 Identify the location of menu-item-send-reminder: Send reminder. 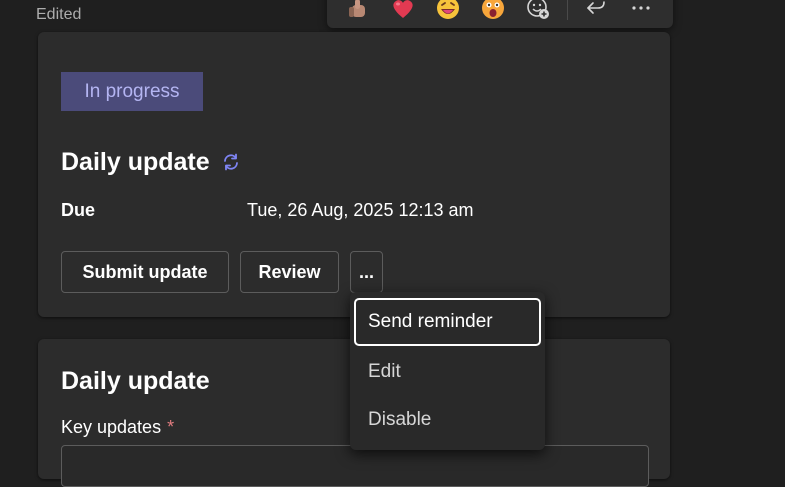
(447, 322).